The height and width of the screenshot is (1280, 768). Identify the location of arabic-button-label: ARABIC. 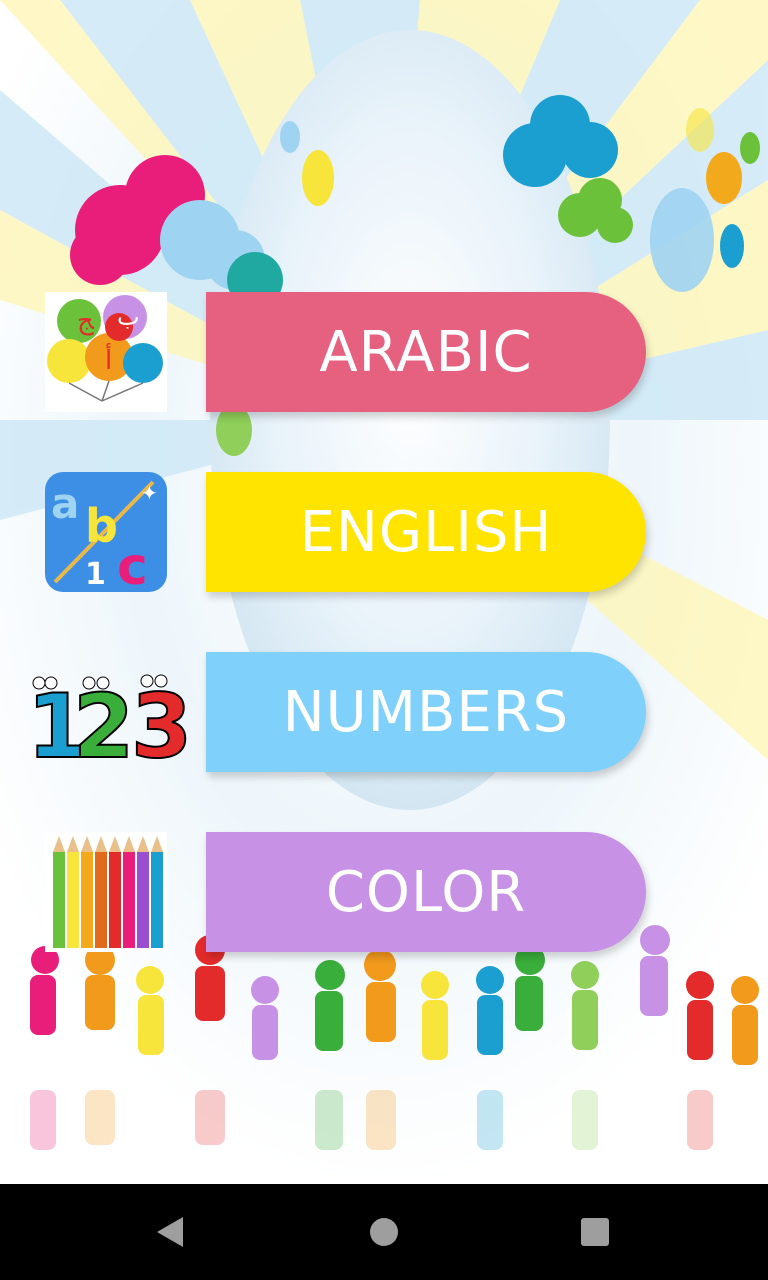
(426, 352).